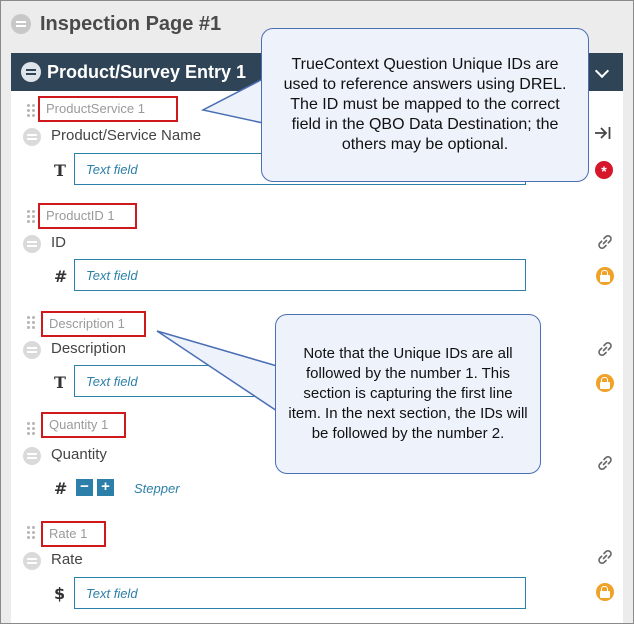  Describe the element at coordinates (147, 71) in the screenshot. I see `section-title: Product/Survey Entry 1` at that location.